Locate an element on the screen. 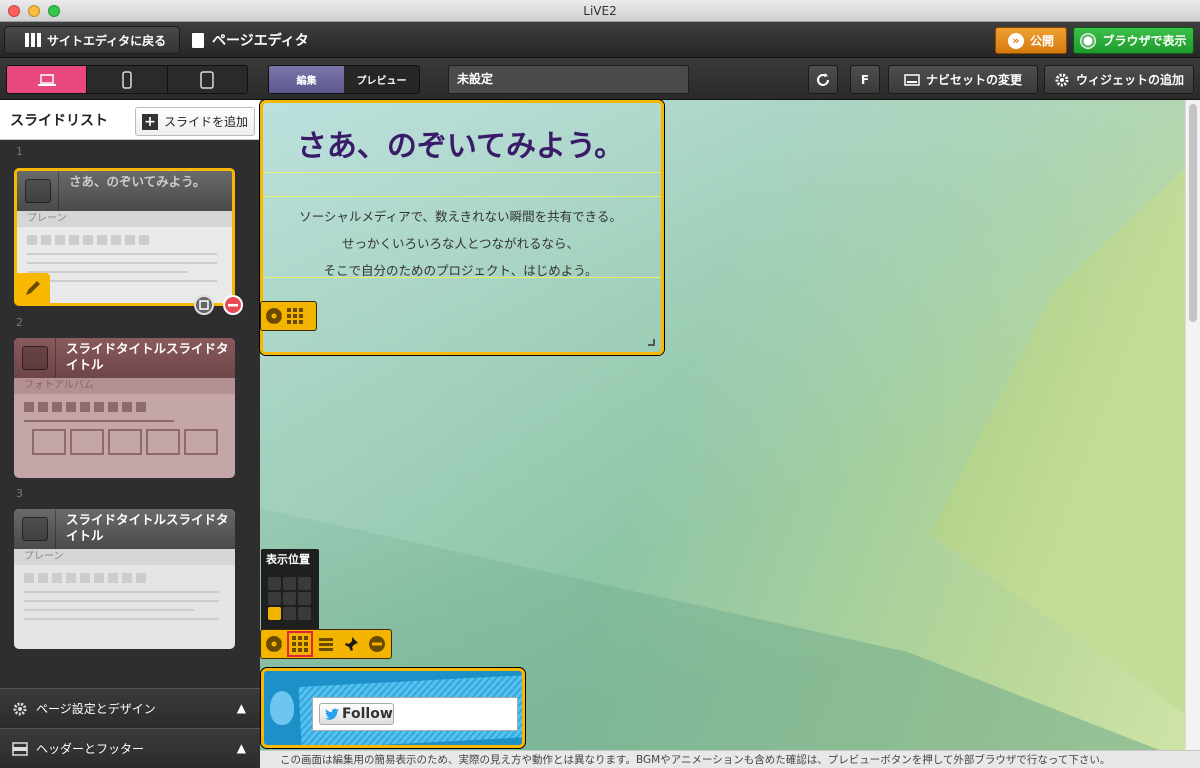 The height and width of the screenshot is (768, 1200). status-field: 未設定 is located at coordinates (568, 79).